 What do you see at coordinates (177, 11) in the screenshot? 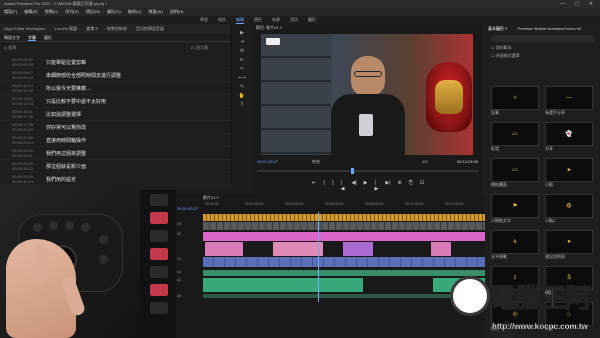
I see `menu-help: 說明(H)` at bounding box center [177, 11].